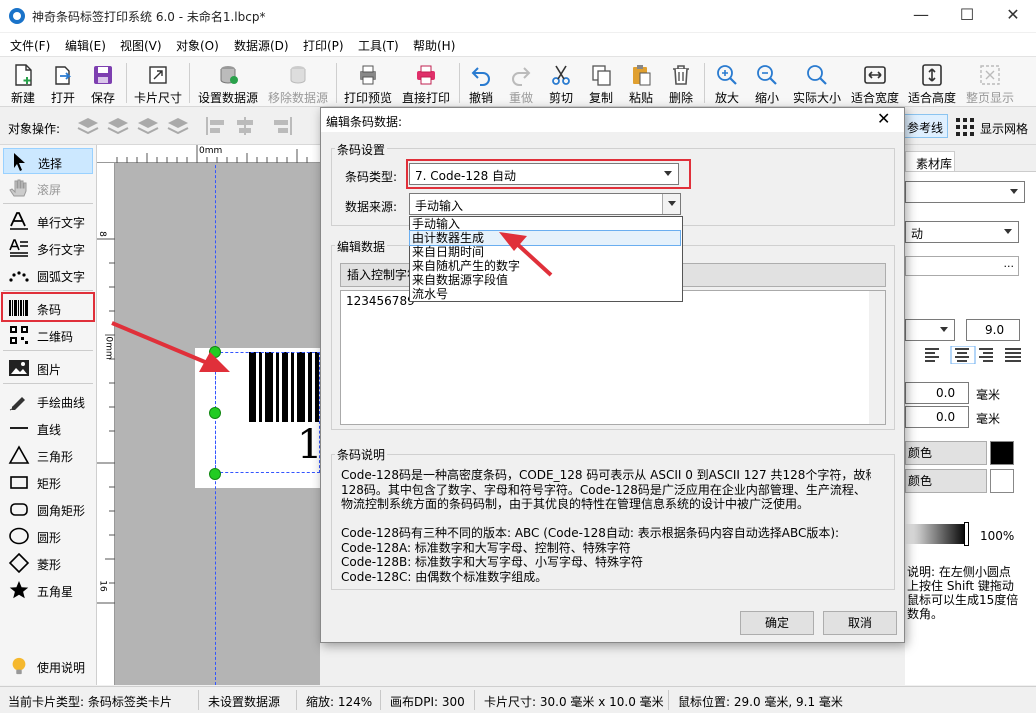 The height and width of the screenshot is (713, 1036). I want to click on menu-file: 文件(F), so click(30, 45).